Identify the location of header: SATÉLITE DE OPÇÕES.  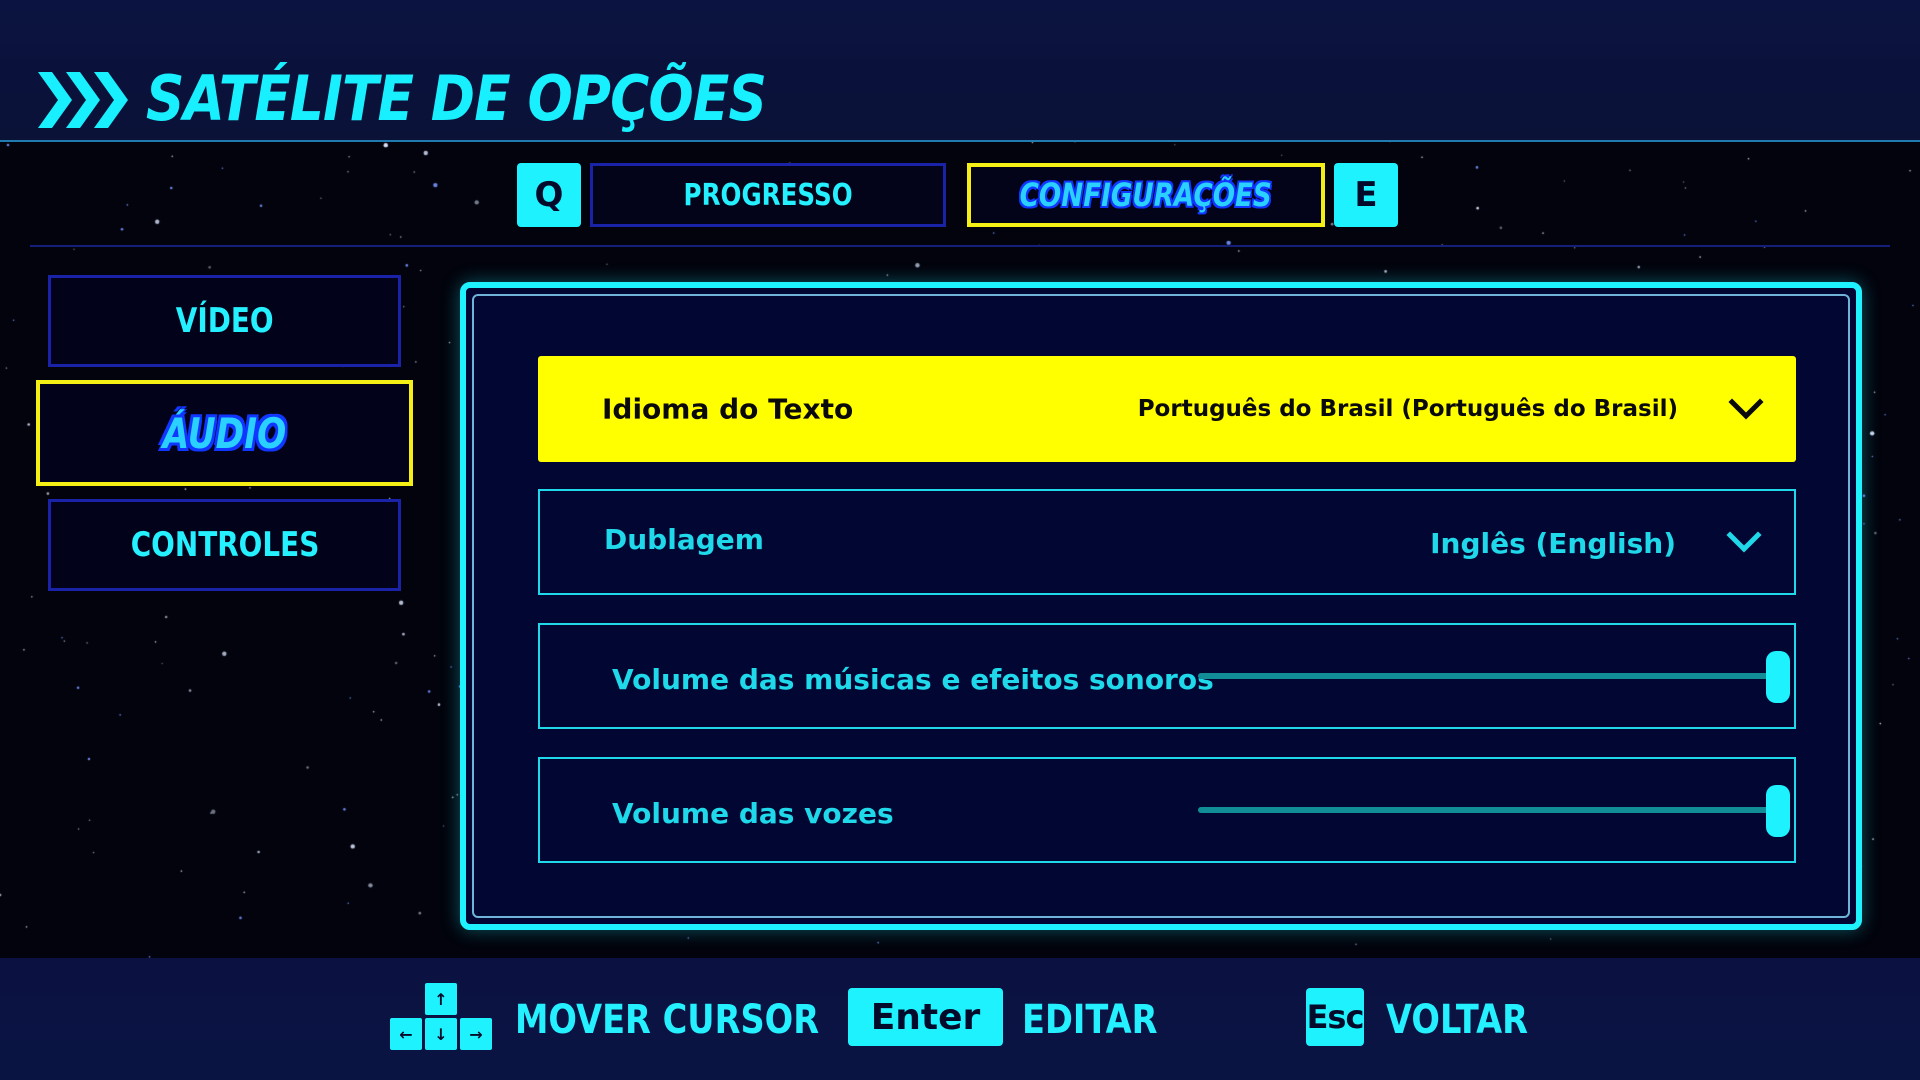
(960, 71).